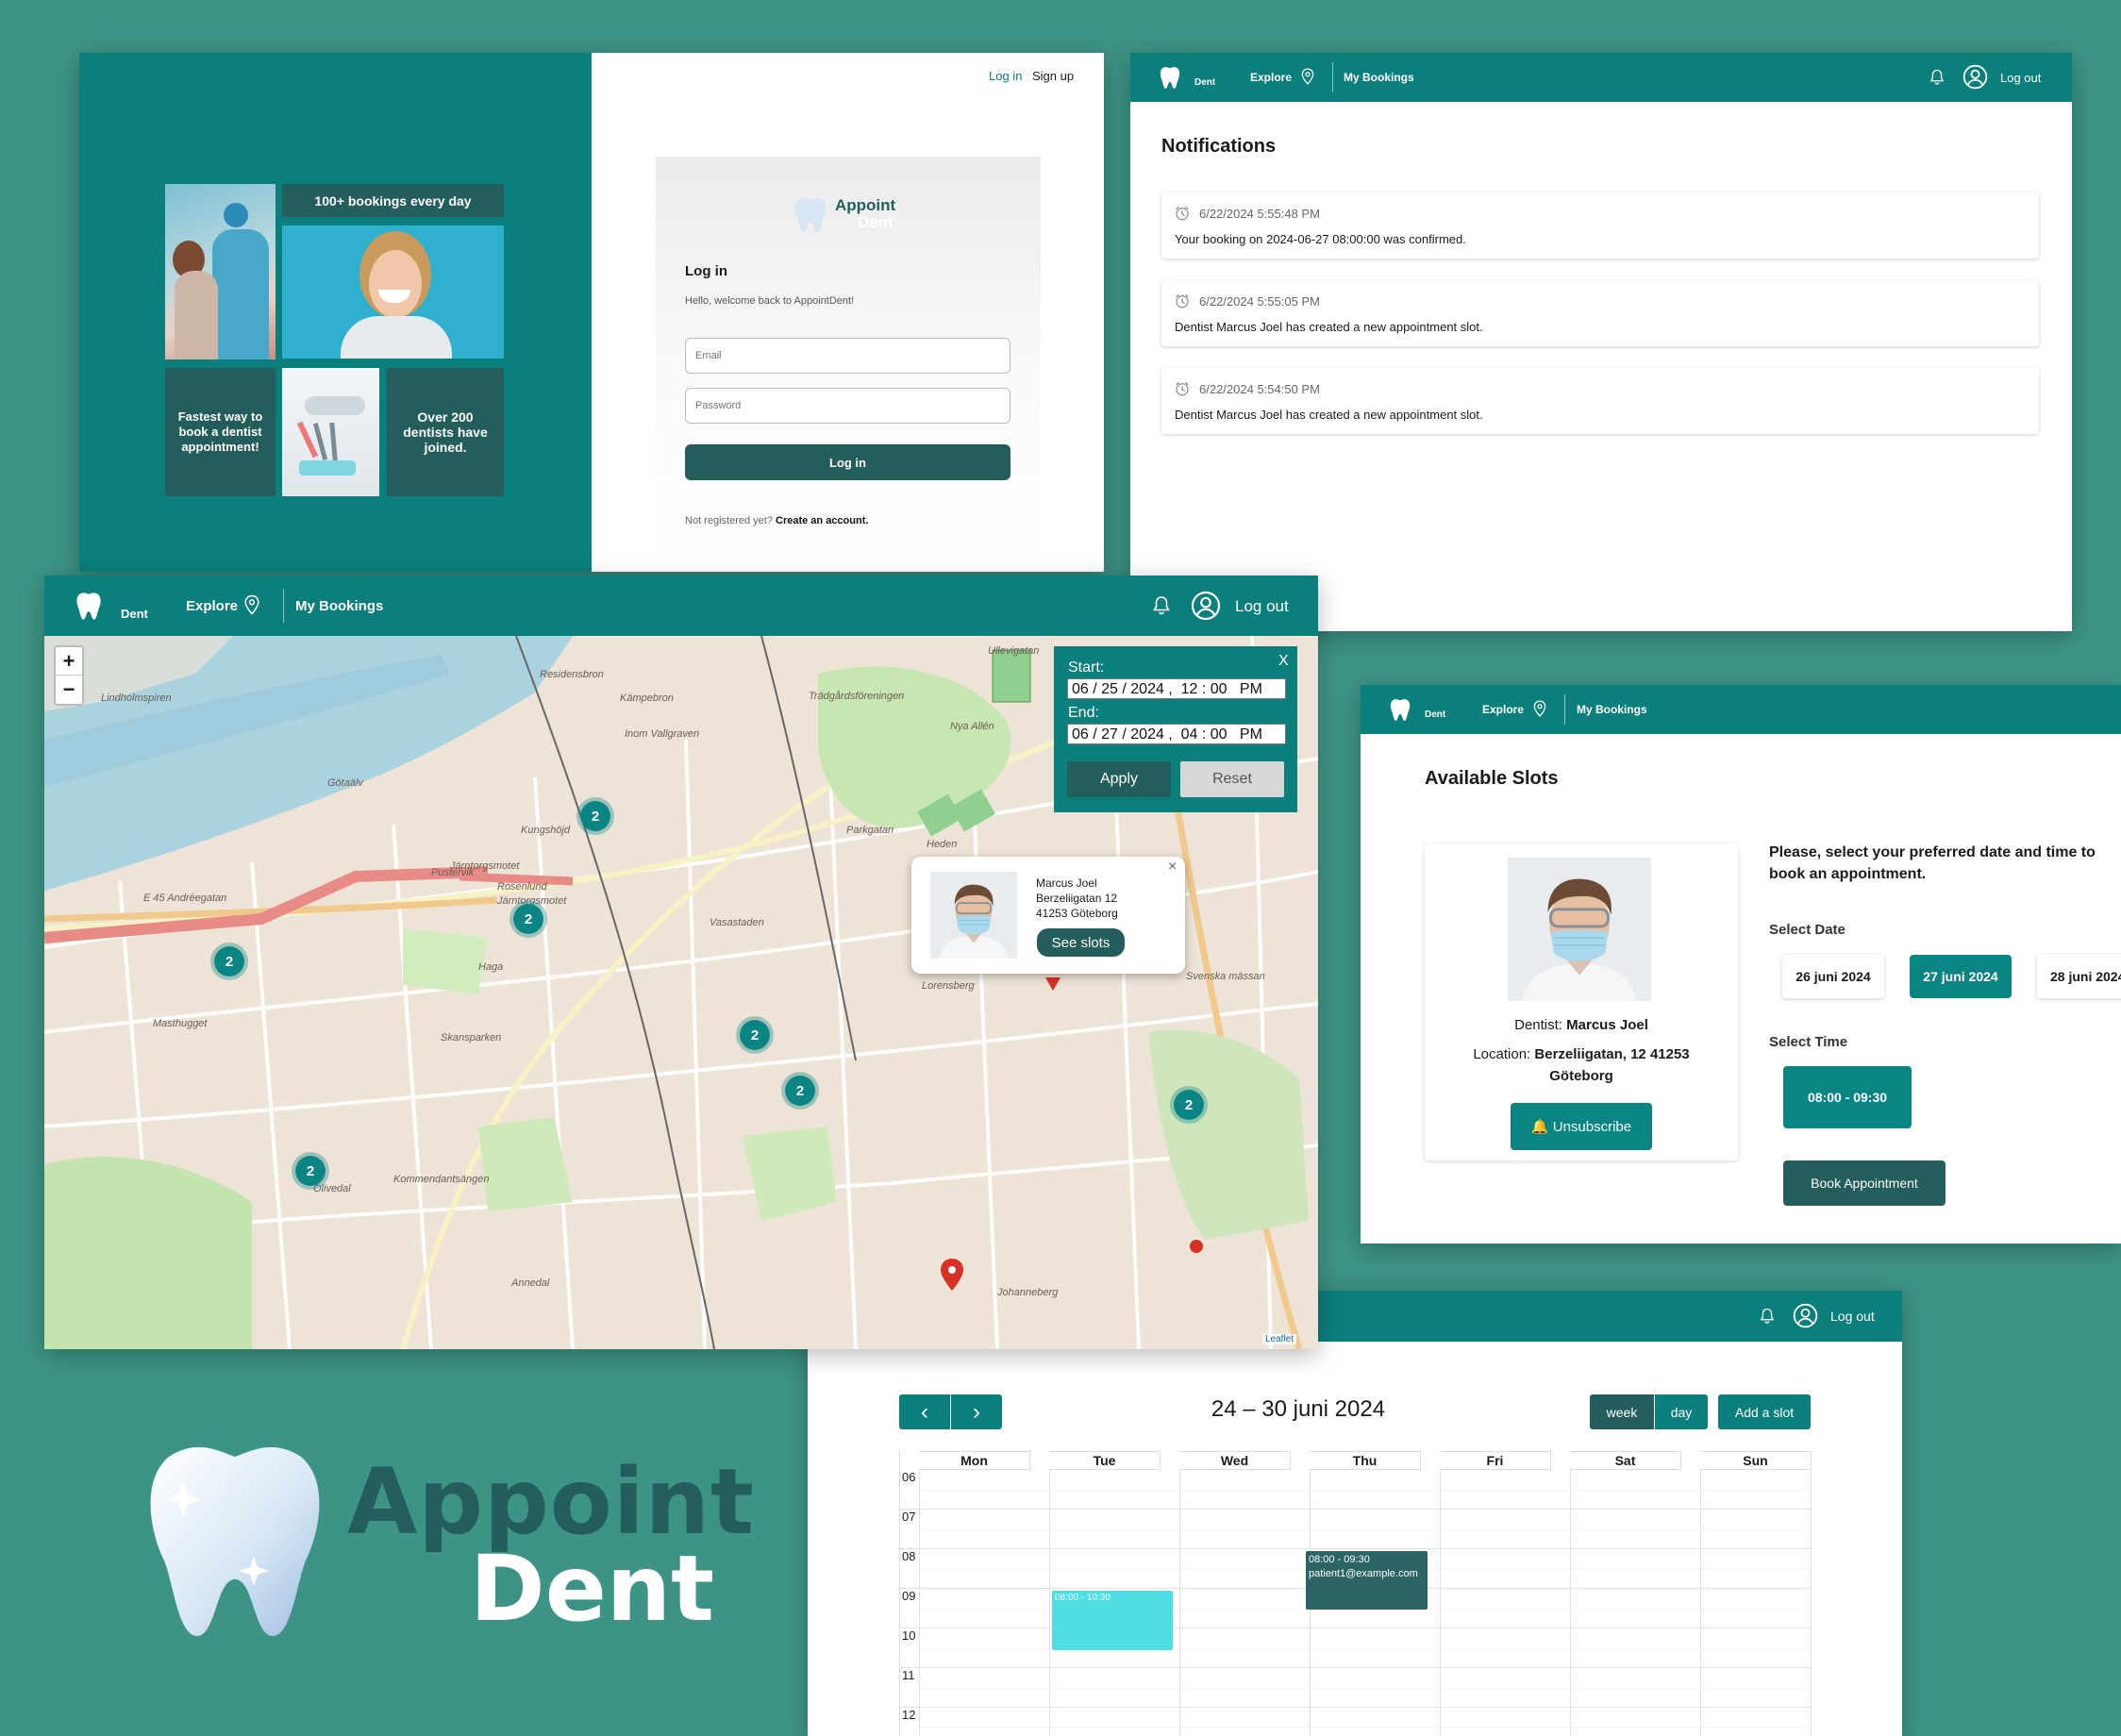  What do you see at coordinates (1582, 1025) in the screenshot?
I see `dentist-line: Dentist: Marcus Joel` at bounding box center [1582, 1025].